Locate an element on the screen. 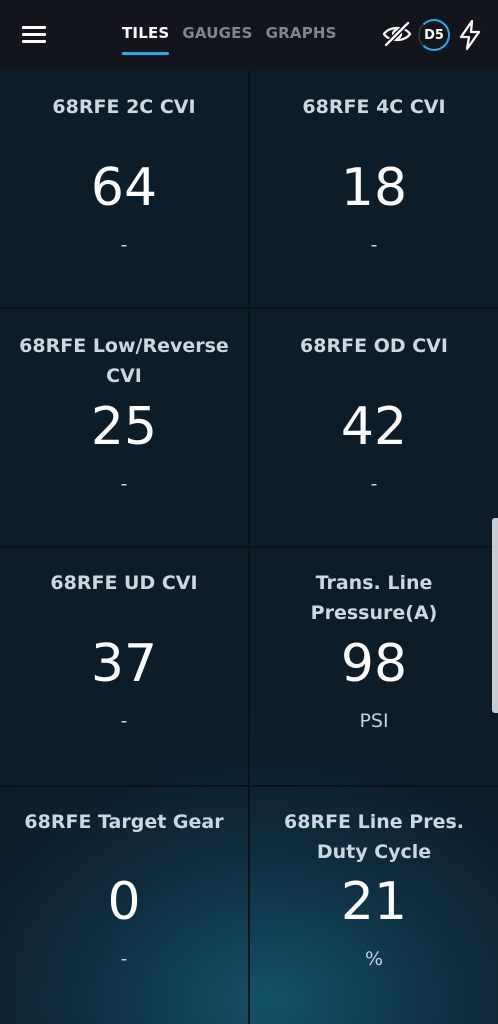 The width and height of the screenshot is (498, 1024). tab-bar: TILES GAUGES GRAPHS is located at coordinates (236, 39).